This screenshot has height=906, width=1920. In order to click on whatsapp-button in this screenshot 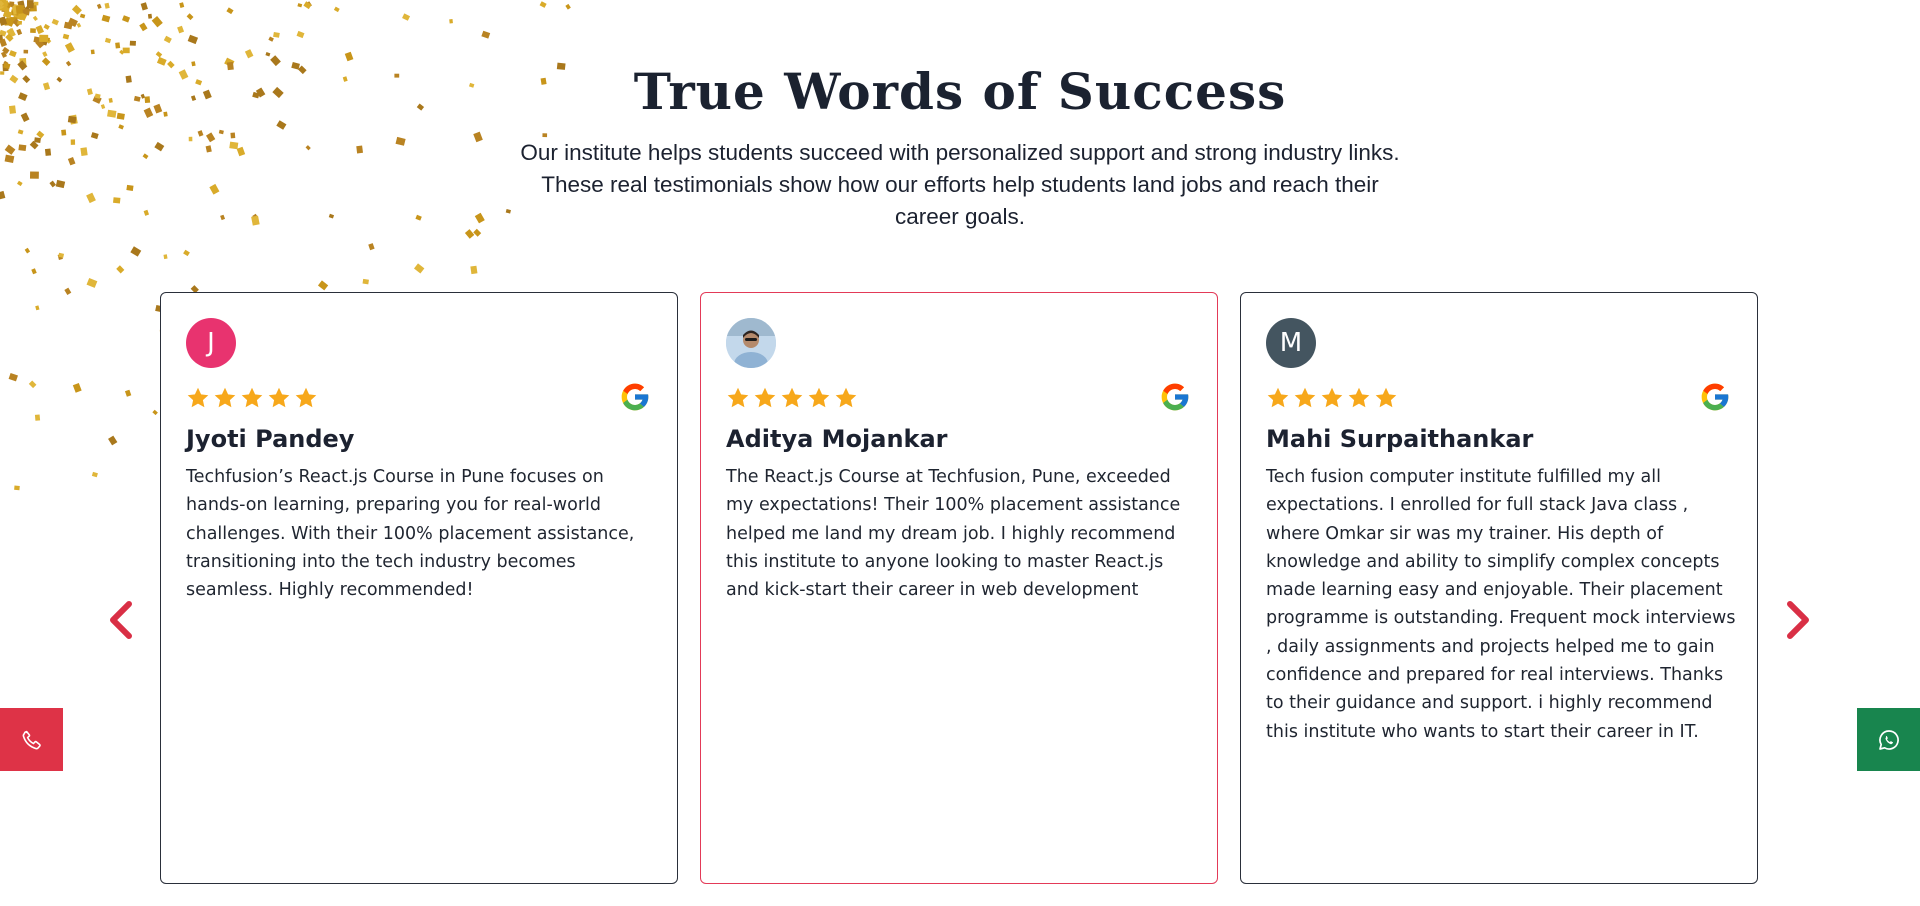, I will do `click(1888, 739)`.